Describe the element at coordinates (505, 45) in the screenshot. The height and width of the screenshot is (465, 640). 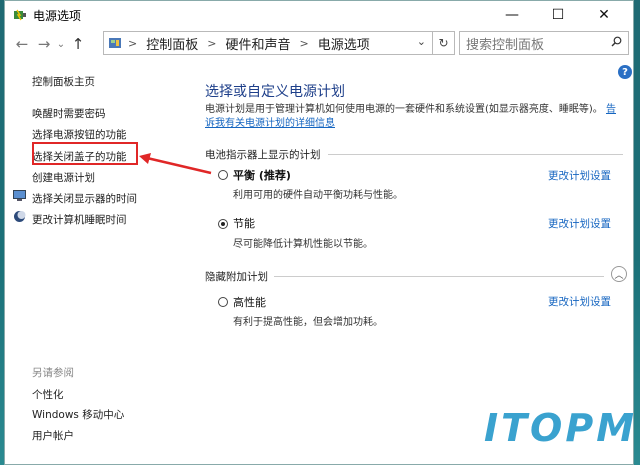
I see `search-placeholder: 搜索控制面板` at that location.